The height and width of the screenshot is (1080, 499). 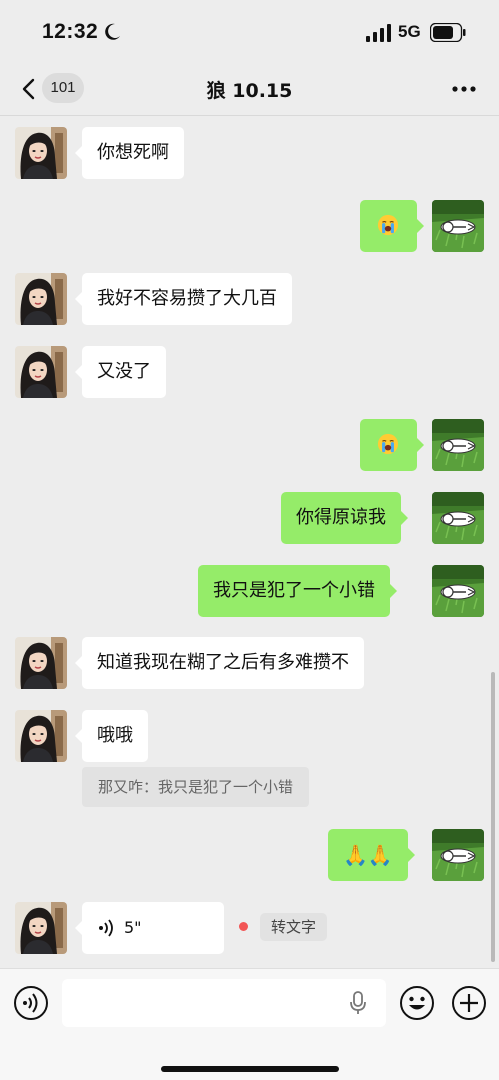 What do you see at coordinates (133, 927) in the screenshot?
I see `voice-duration: 5"` at bounding box center [133, 927].